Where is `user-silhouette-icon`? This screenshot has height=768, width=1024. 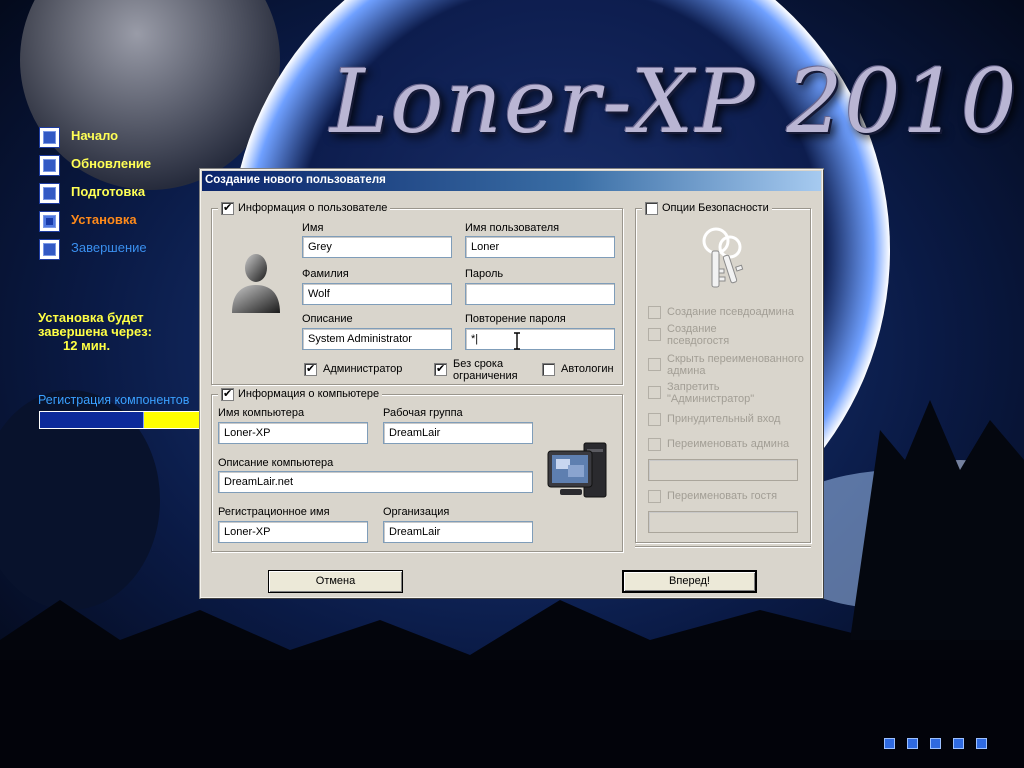 user-silhouette-icon is located at coordinates (256, 283).